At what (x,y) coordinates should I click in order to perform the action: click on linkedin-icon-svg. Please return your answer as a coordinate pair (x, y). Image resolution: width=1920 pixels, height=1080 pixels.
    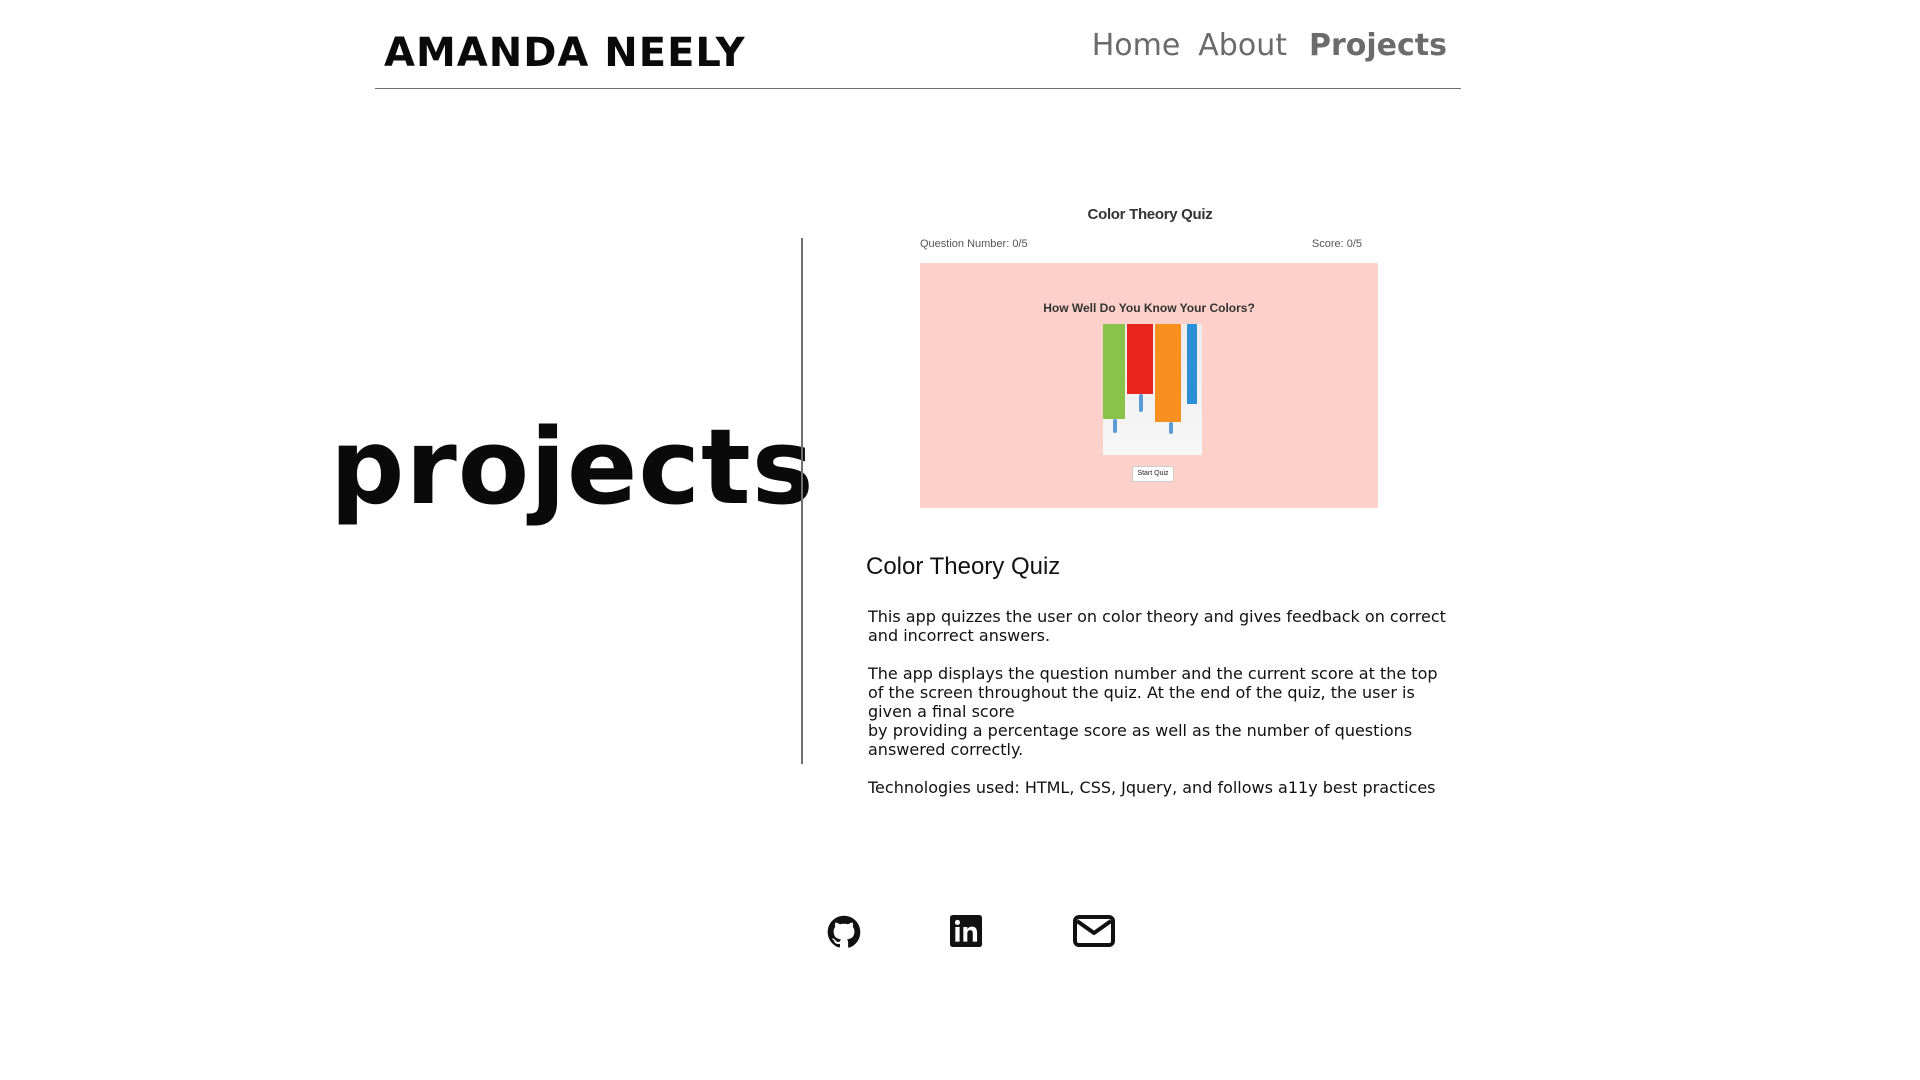
    Looking at the image, I should click on (966, 931).